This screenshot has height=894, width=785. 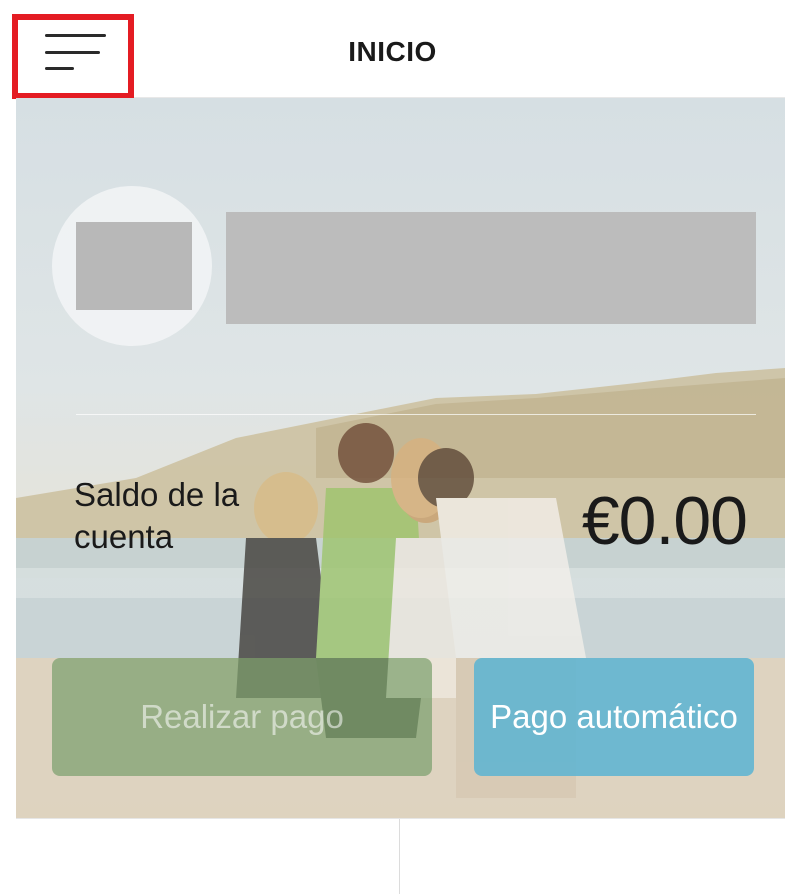 I want to click on bottom-tile-left, so click(x=208, y=856).